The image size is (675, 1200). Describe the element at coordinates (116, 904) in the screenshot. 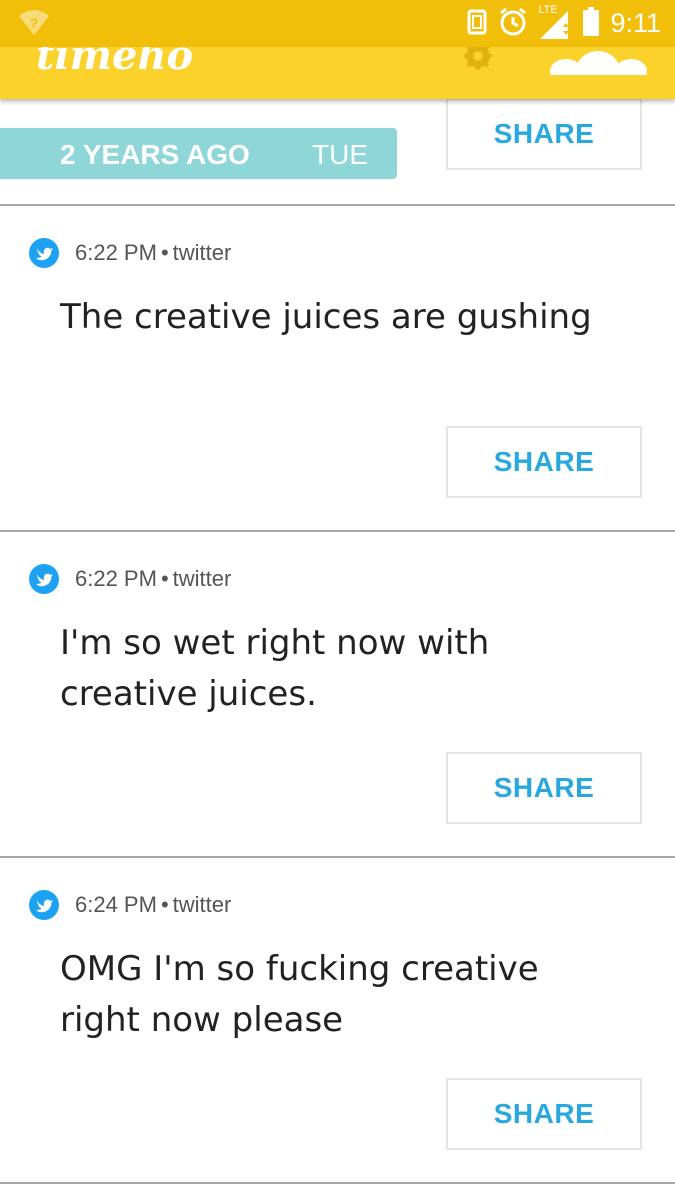

I see `post-time: 6:24 PM` at that location.